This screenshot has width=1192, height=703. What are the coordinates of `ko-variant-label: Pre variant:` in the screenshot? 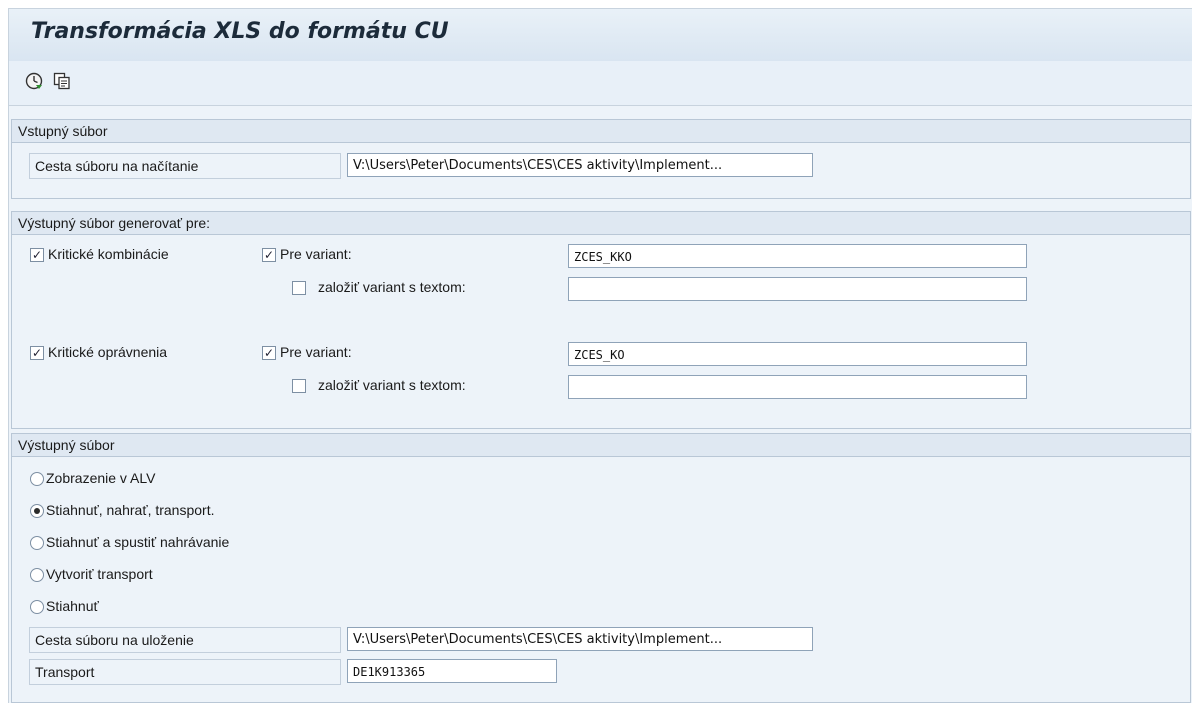 It's located at (316, 352).